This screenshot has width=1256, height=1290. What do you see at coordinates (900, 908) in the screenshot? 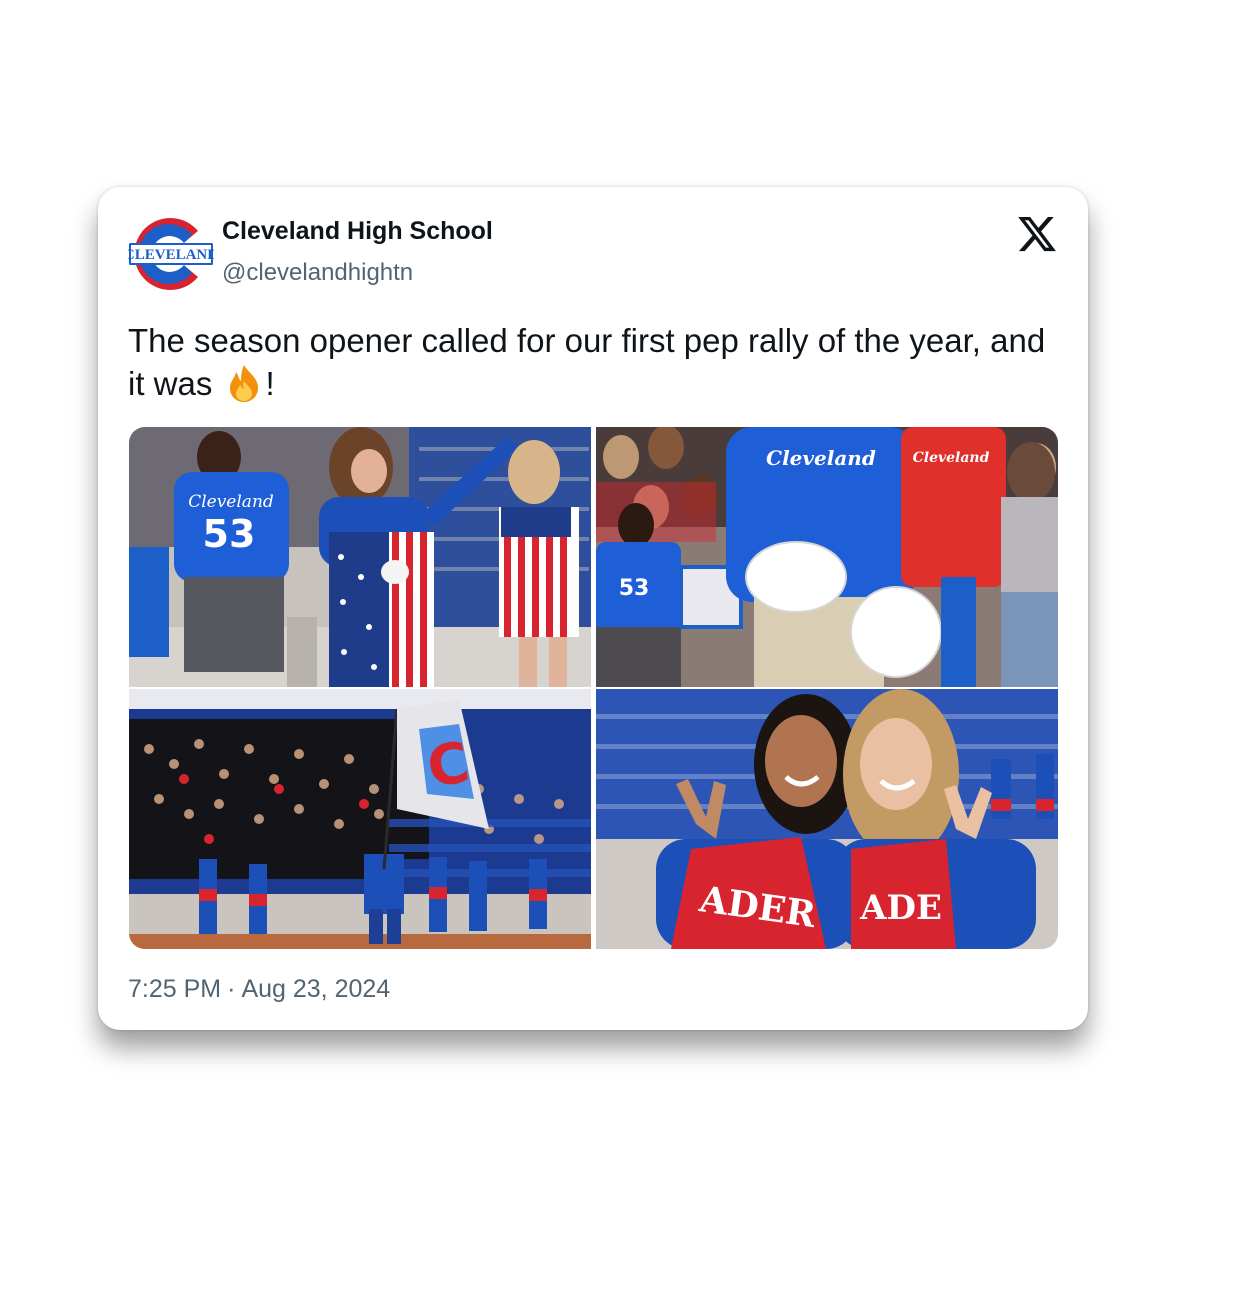
I see `svg-text: ADE` at bounding box center [900, 908].